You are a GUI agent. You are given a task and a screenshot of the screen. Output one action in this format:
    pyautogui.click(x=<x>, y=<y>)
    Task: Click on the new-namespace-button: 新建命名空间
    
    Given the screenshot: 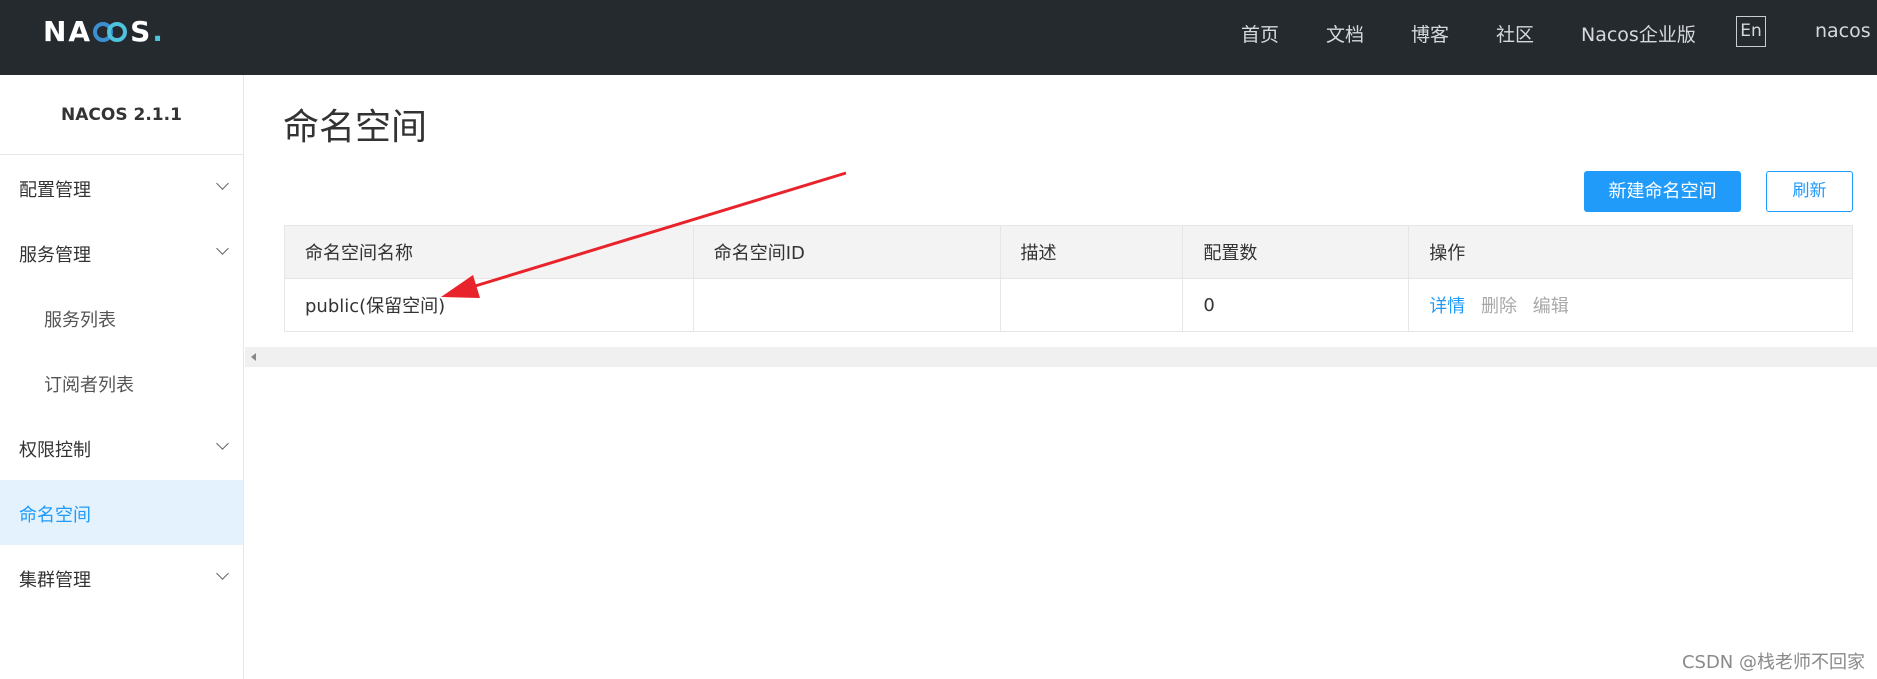 What is the action you would take?
    pyautogui.click(x=1662, y=191)
    